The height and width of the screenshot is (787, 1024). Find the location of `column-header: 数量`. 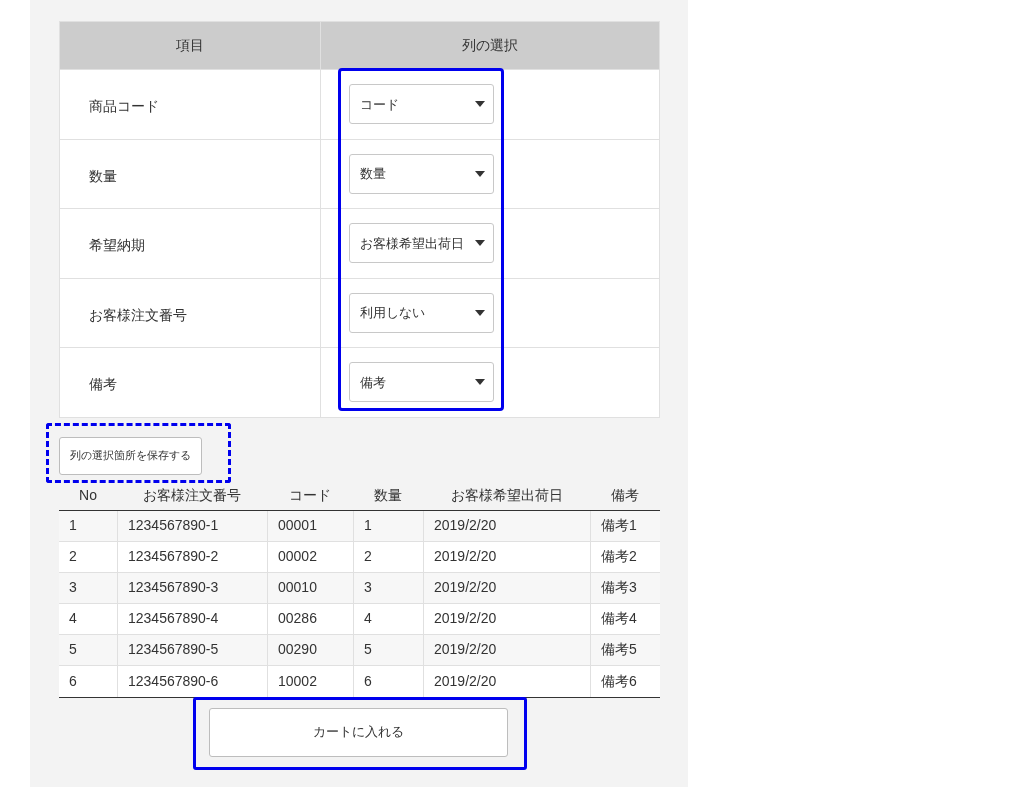

column-header: 数量 is located at coordinates (388, 495).